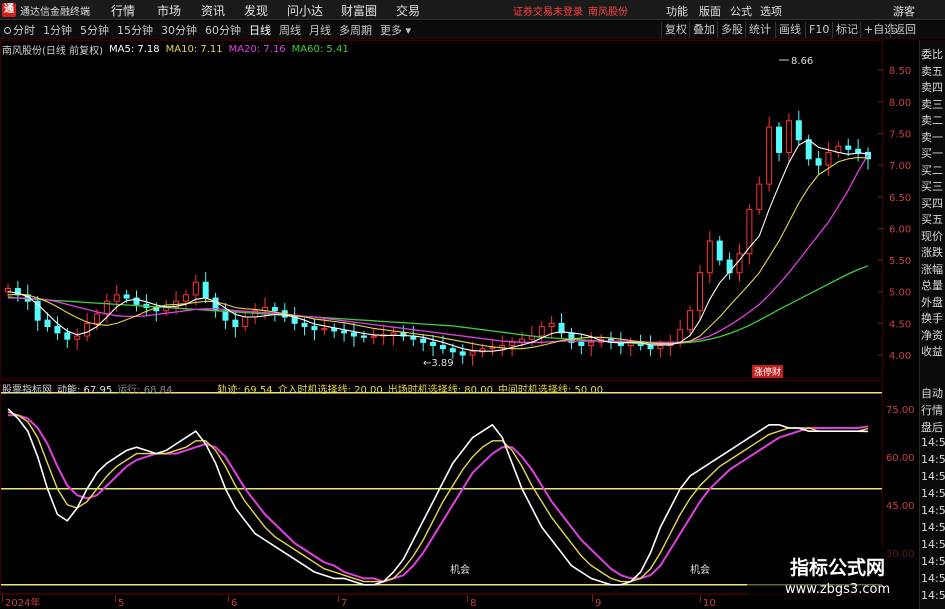 This screenshot has height=609, width=945. Describe the element at coordinates (213, 10) in the screenshot. I see `menu-item-news: 资讯` at that location.